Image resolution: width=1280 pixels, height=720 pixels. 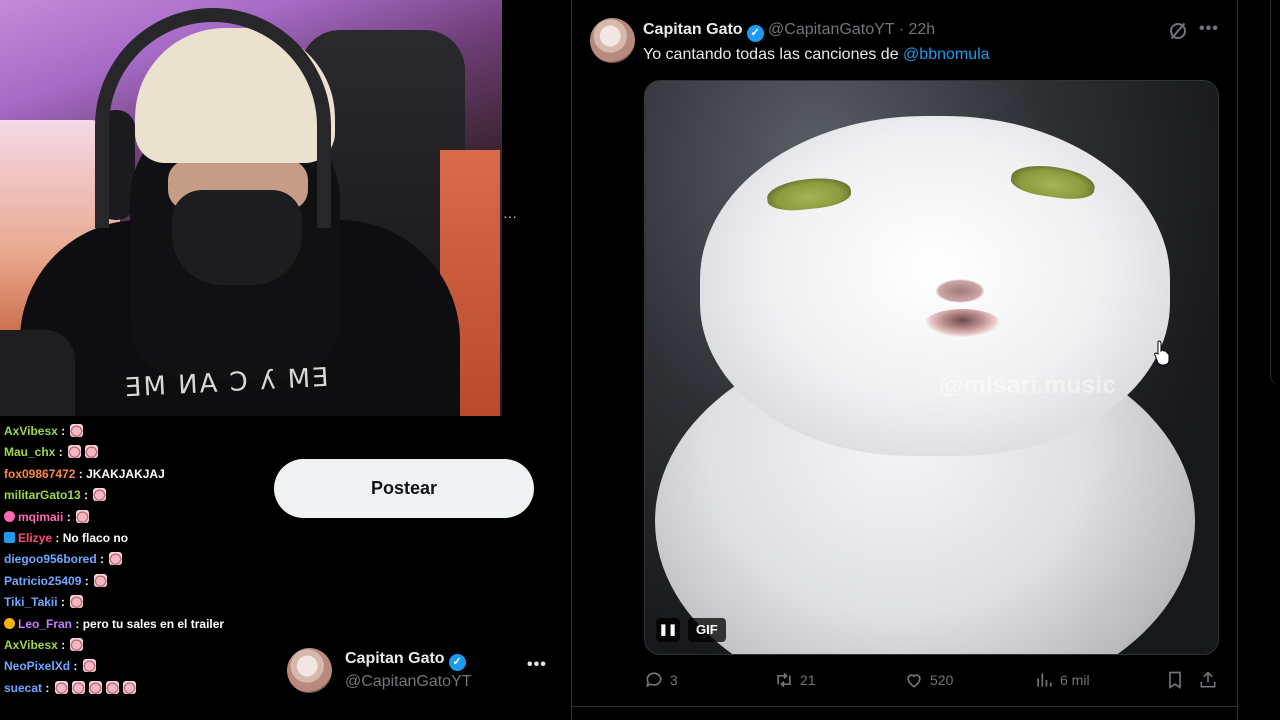 I want to click on account-name: Capitan Gato ✓, so click(x=405, y=660).